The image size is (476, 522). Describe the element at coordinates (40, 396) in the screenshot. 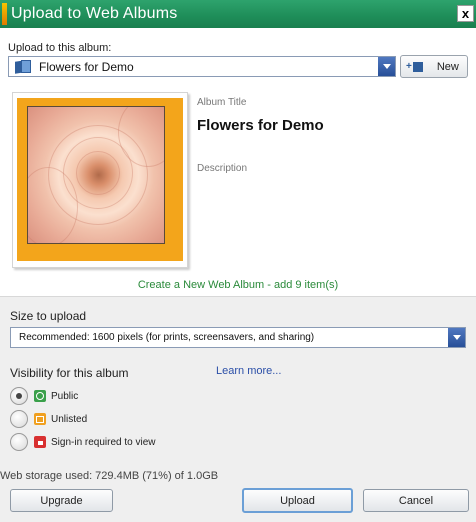

I see `public-icon` at that location.